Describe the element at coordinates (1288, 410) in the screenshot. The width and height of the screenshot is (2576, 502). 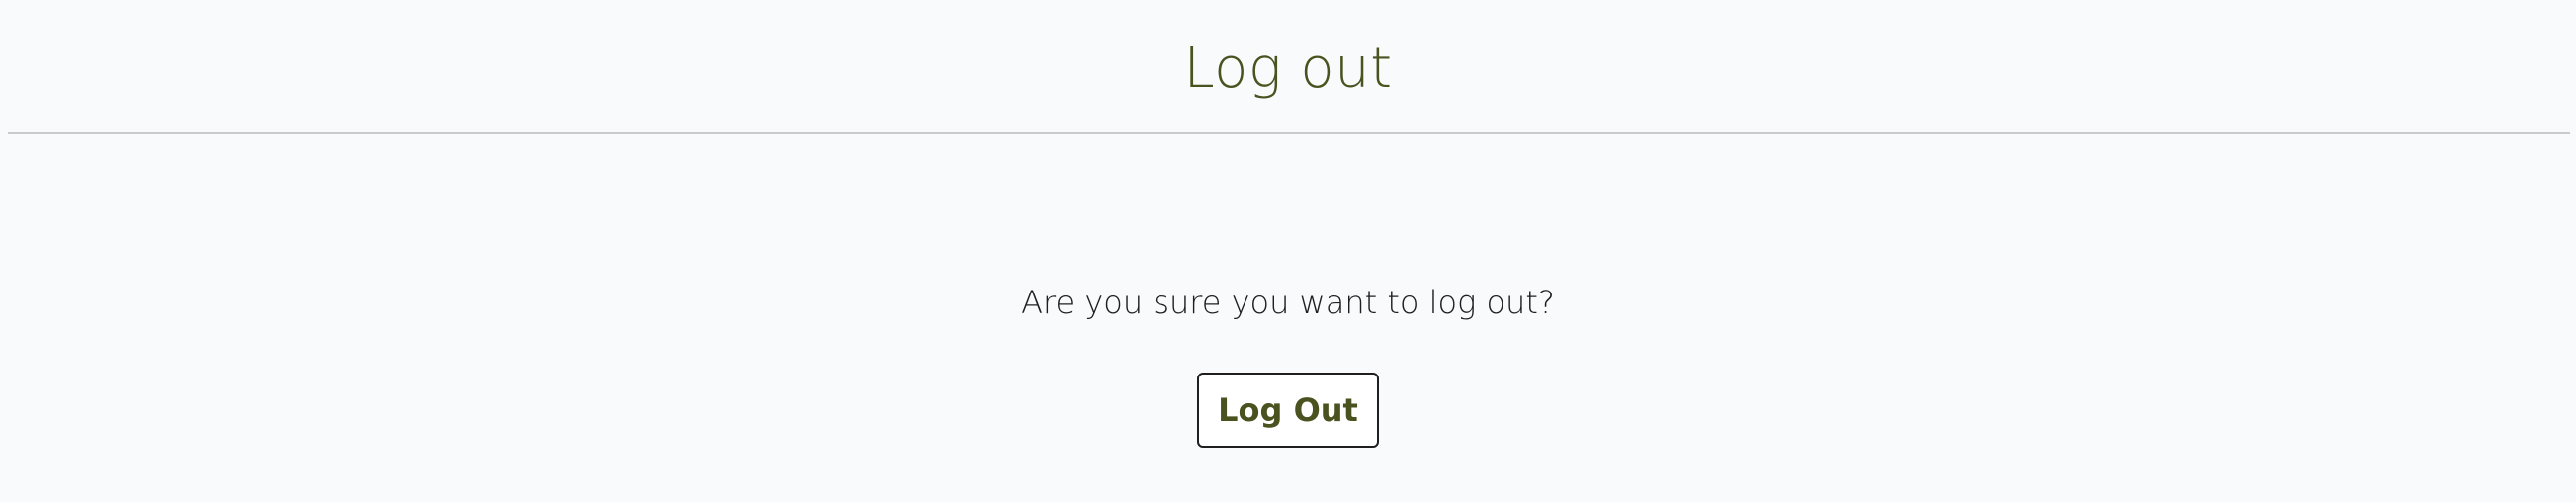
I see `logout-button: Log Out` at that location.